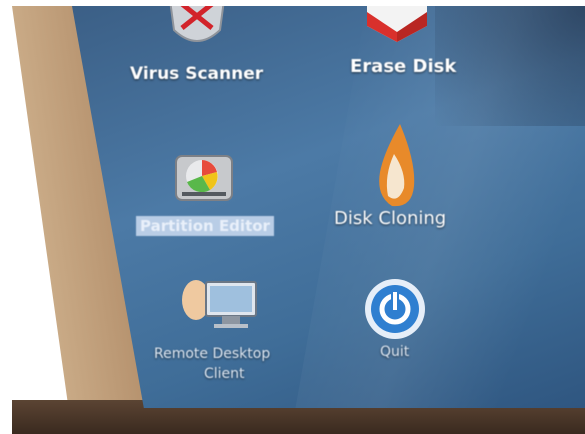 The width and height of the screenshot is (585, 434). Describe the element at coordinates (197, 24) in the screenshot. I see `virus-scanner-icon` at that location.